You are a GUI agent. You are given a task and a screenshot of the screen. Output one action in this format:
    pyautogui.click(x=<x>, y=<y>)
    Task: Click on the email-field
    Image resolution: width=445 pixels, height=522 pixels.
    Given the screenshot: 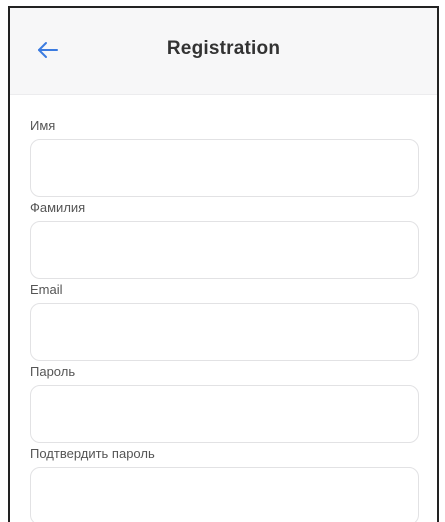 What is the action you would take?
    pyautogui.click(x=224, y=332)
    